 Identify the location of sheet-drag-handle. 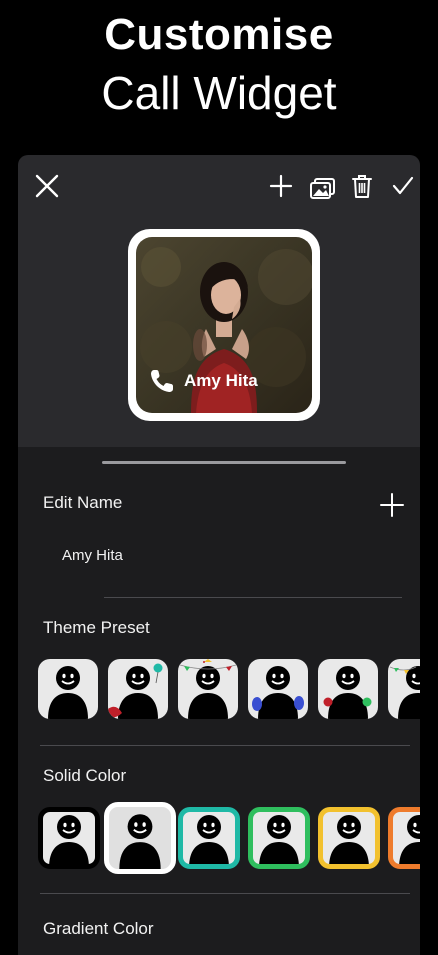
(224, 462).